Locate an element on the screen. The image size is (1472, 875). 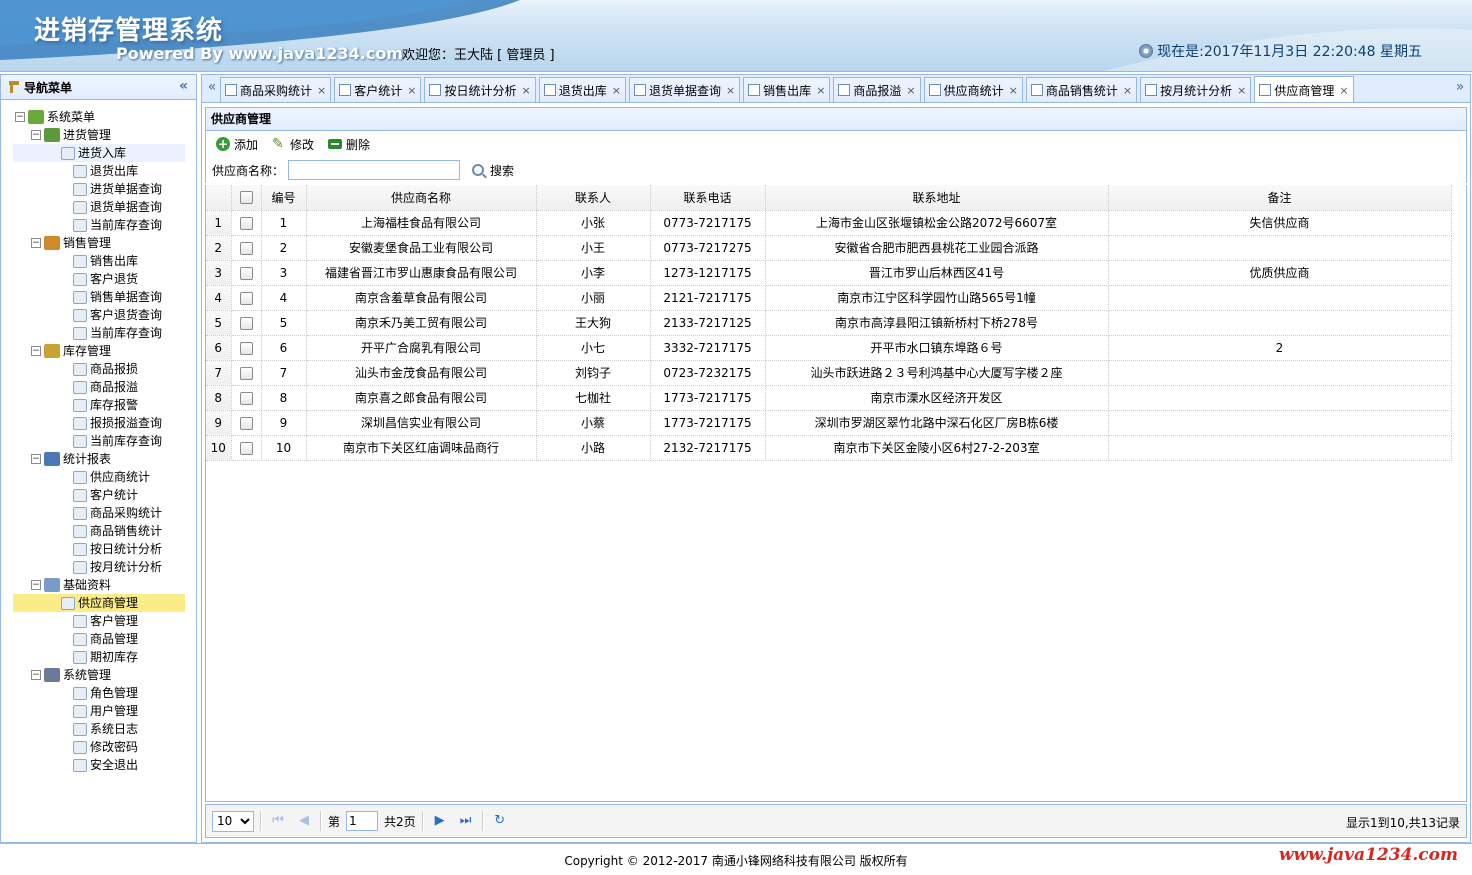
last-page-icon: ⏭ is located at coordinates (466, 821).